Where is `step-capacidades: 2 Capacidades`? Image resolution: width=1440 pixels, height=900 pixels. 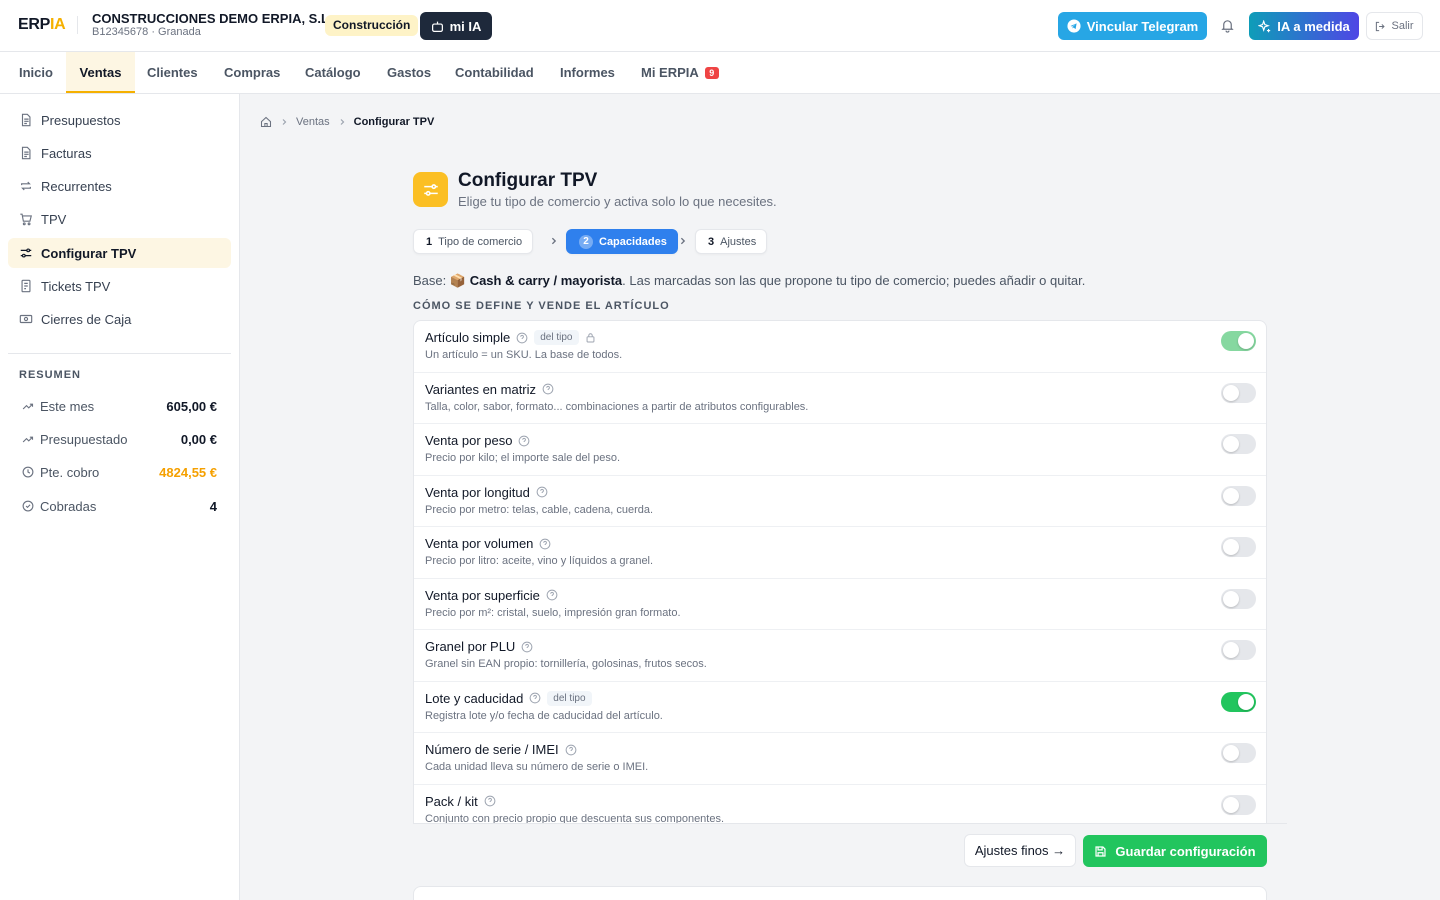
step-capacidades: 2 Capacidades is located at coordinates (622, 241).